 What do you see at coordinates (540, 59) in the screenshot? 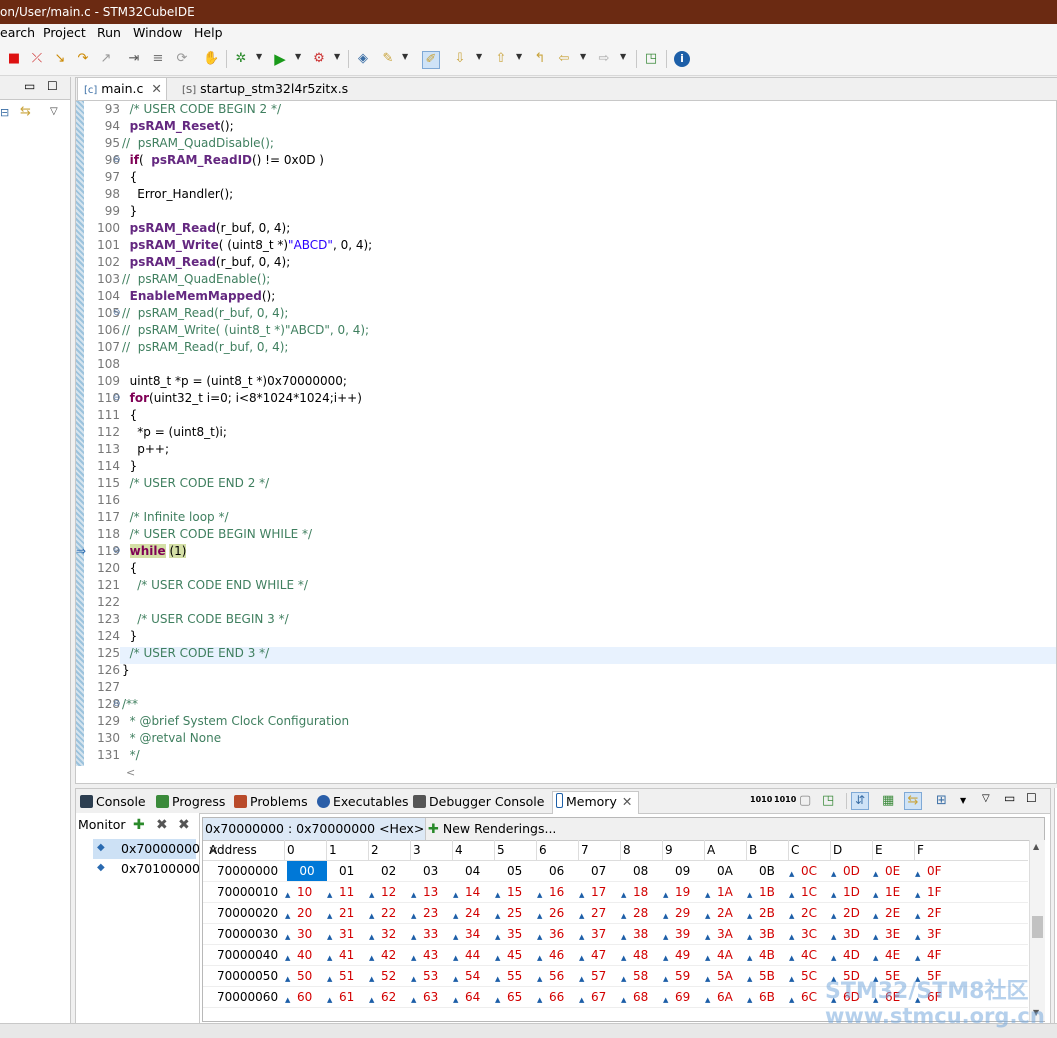
I see `last-edit-icon: ↰` at bounding box center [540, 59].